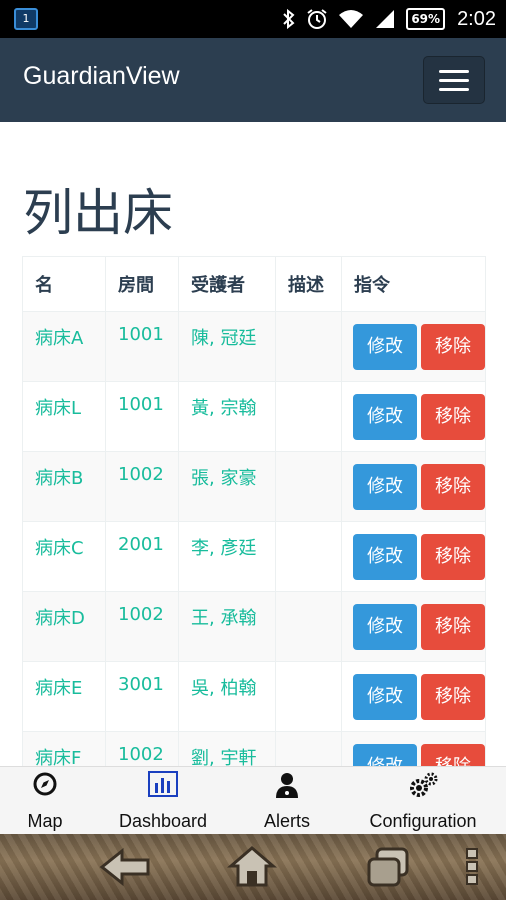 This screenshot has width=506, height=900. I want to click on table-row: 病床L 1001 黃, 宗翰 修改 移除, so click(254, 416).